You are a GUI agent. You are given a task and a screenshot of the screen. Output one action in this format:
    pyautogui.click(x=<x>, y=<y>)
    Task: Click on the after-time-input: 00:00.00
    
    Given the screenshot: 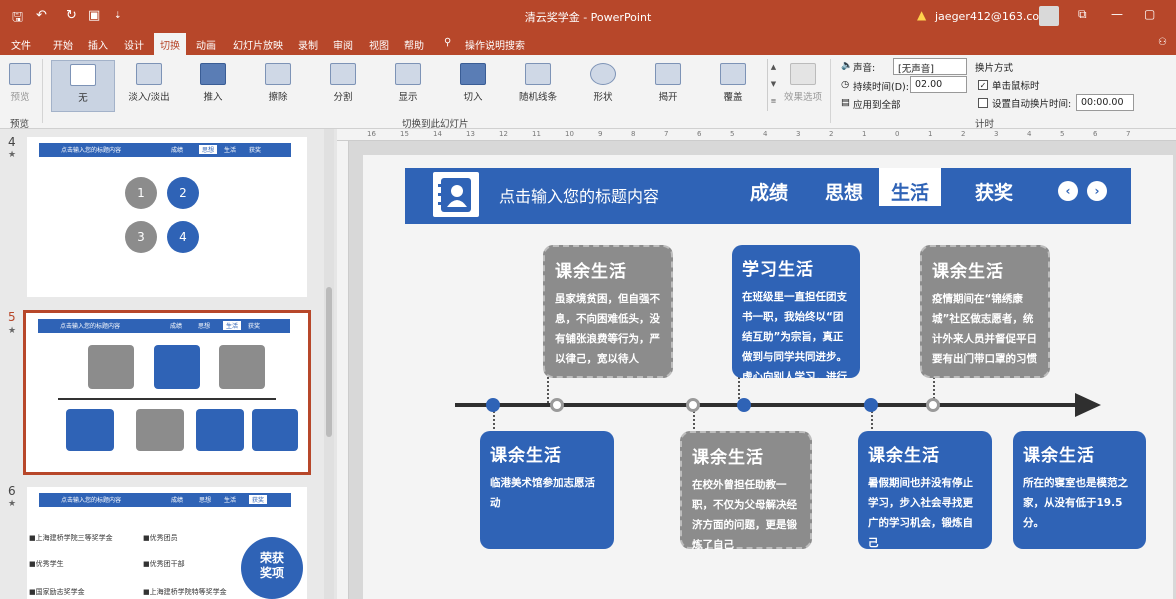 What is the action you would take?
    pyautogui.click(x=1105, y=102)
    